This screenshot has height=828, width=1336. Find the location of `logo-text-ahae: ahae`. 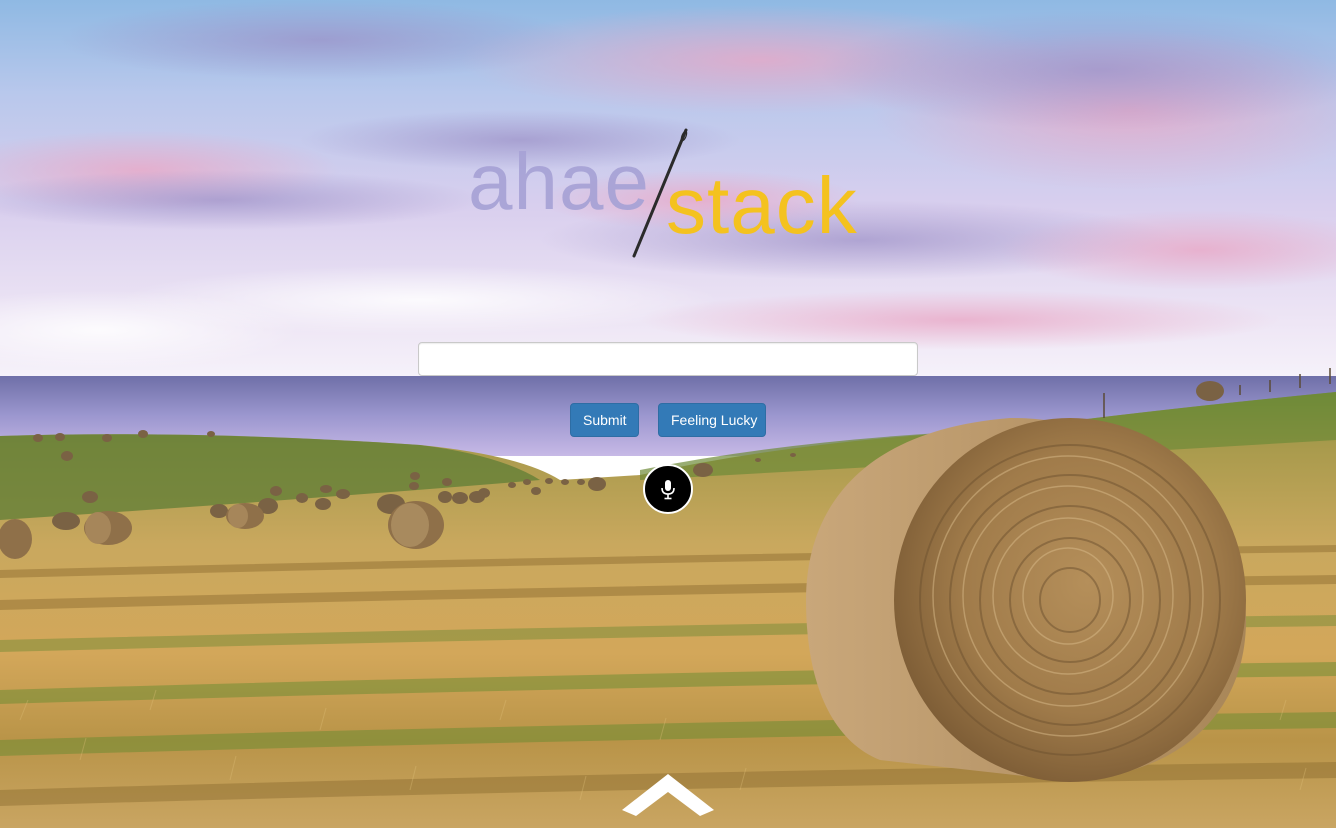

logo-text-ahae: ahae is located at coordinates (559, 181).